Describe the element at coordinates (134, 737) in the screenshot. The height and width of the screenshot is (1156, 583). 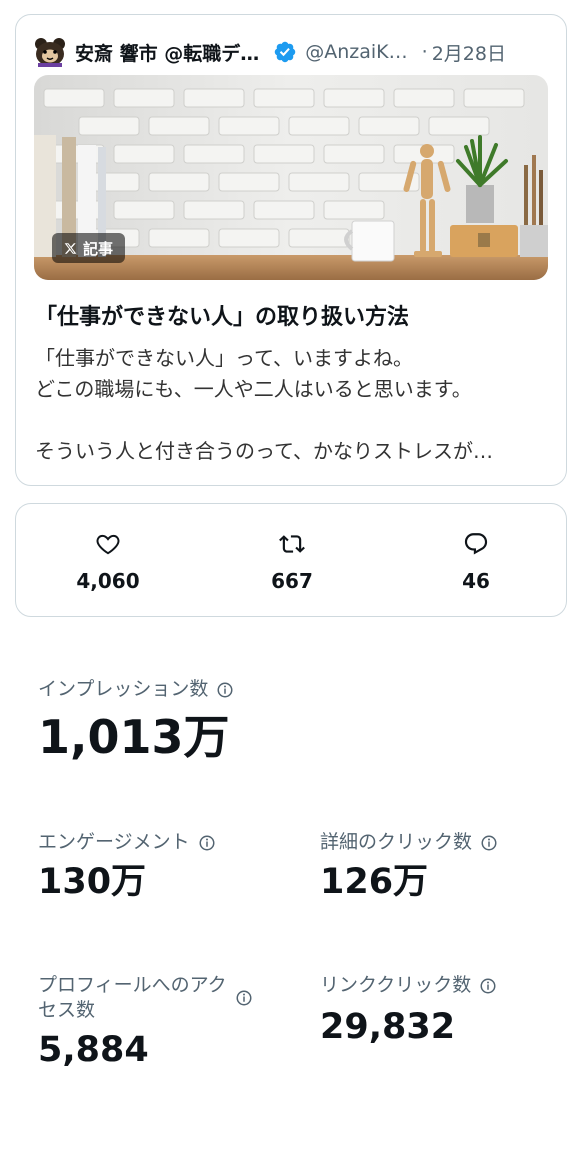
I see `impressions-value: 1,013万` at that location.